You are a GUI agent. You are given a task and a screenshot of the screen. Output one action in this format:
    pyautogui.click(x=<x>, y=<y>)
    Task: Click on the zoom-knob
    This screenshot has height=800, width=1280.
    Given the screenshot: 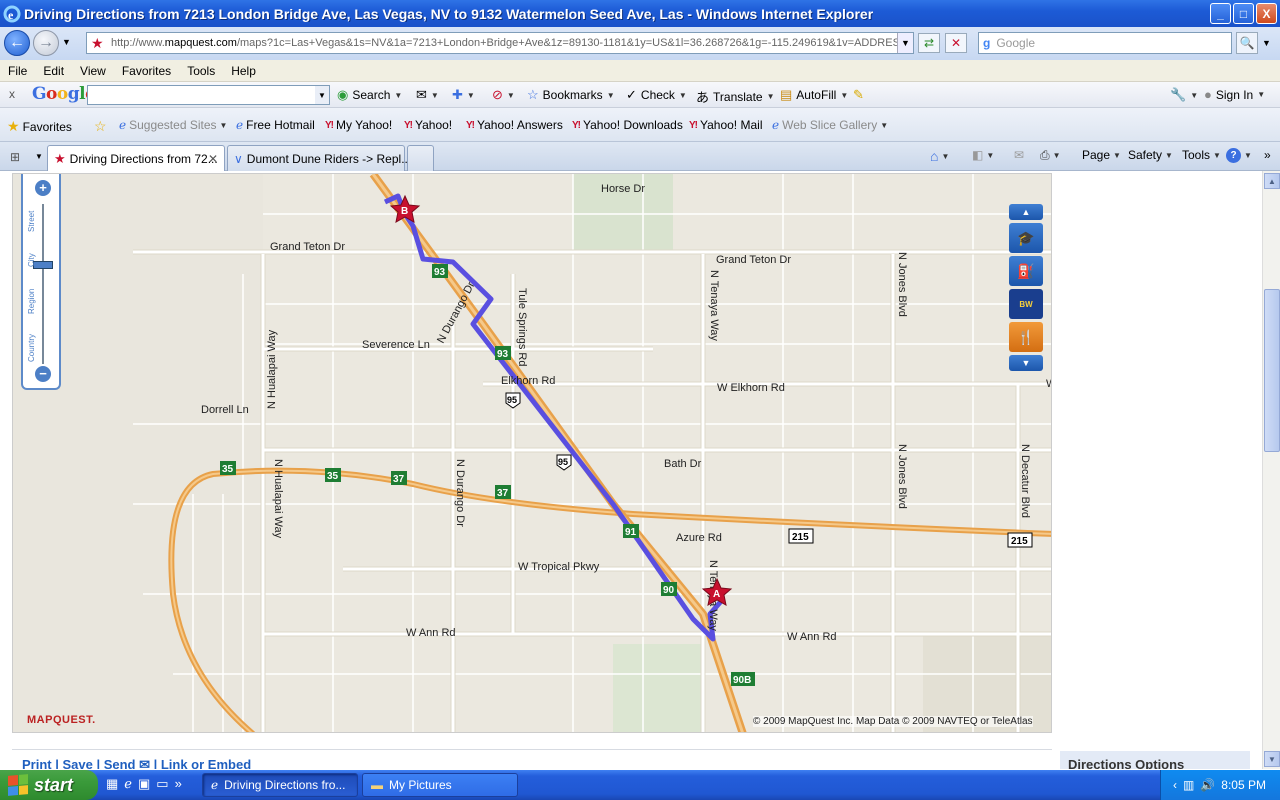 What is the action you would take?
    pyautogui.click(x=43, y=265)
    